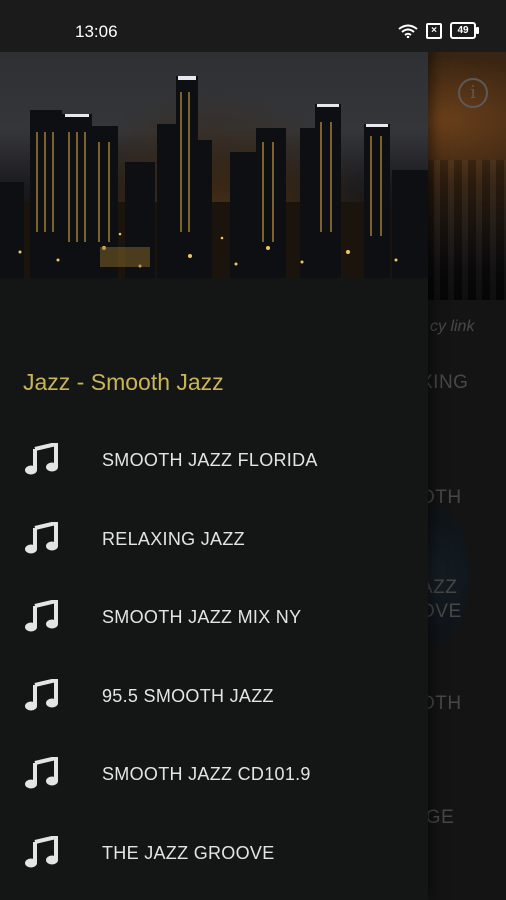 Image resolution: width=506 pixels, height=900 pixels. I want to click on station-item-95-5-smooth-jazz: 95.5 SMOOTH JAZZ, so click(214, 695).